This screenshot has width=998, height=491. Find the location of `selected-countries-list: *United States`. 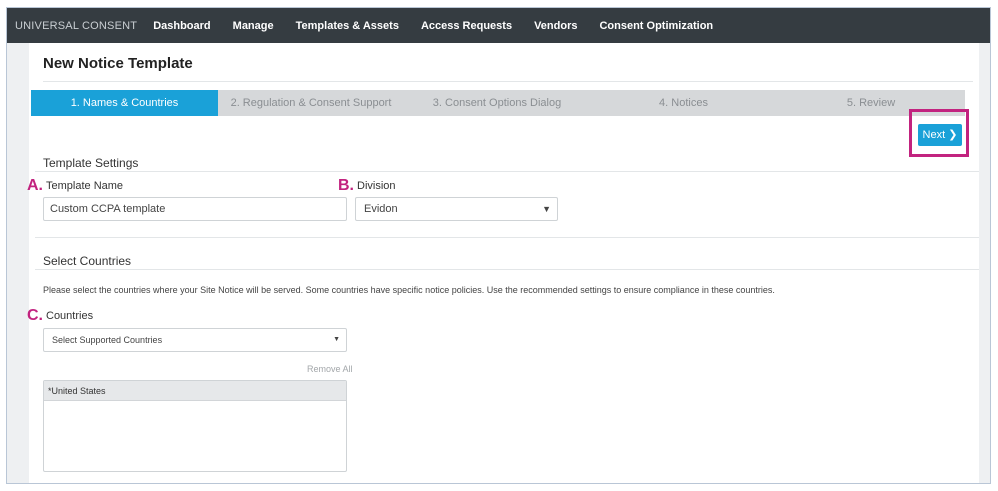

selected-countries-list: *United States is located at coordinates (195, 426).